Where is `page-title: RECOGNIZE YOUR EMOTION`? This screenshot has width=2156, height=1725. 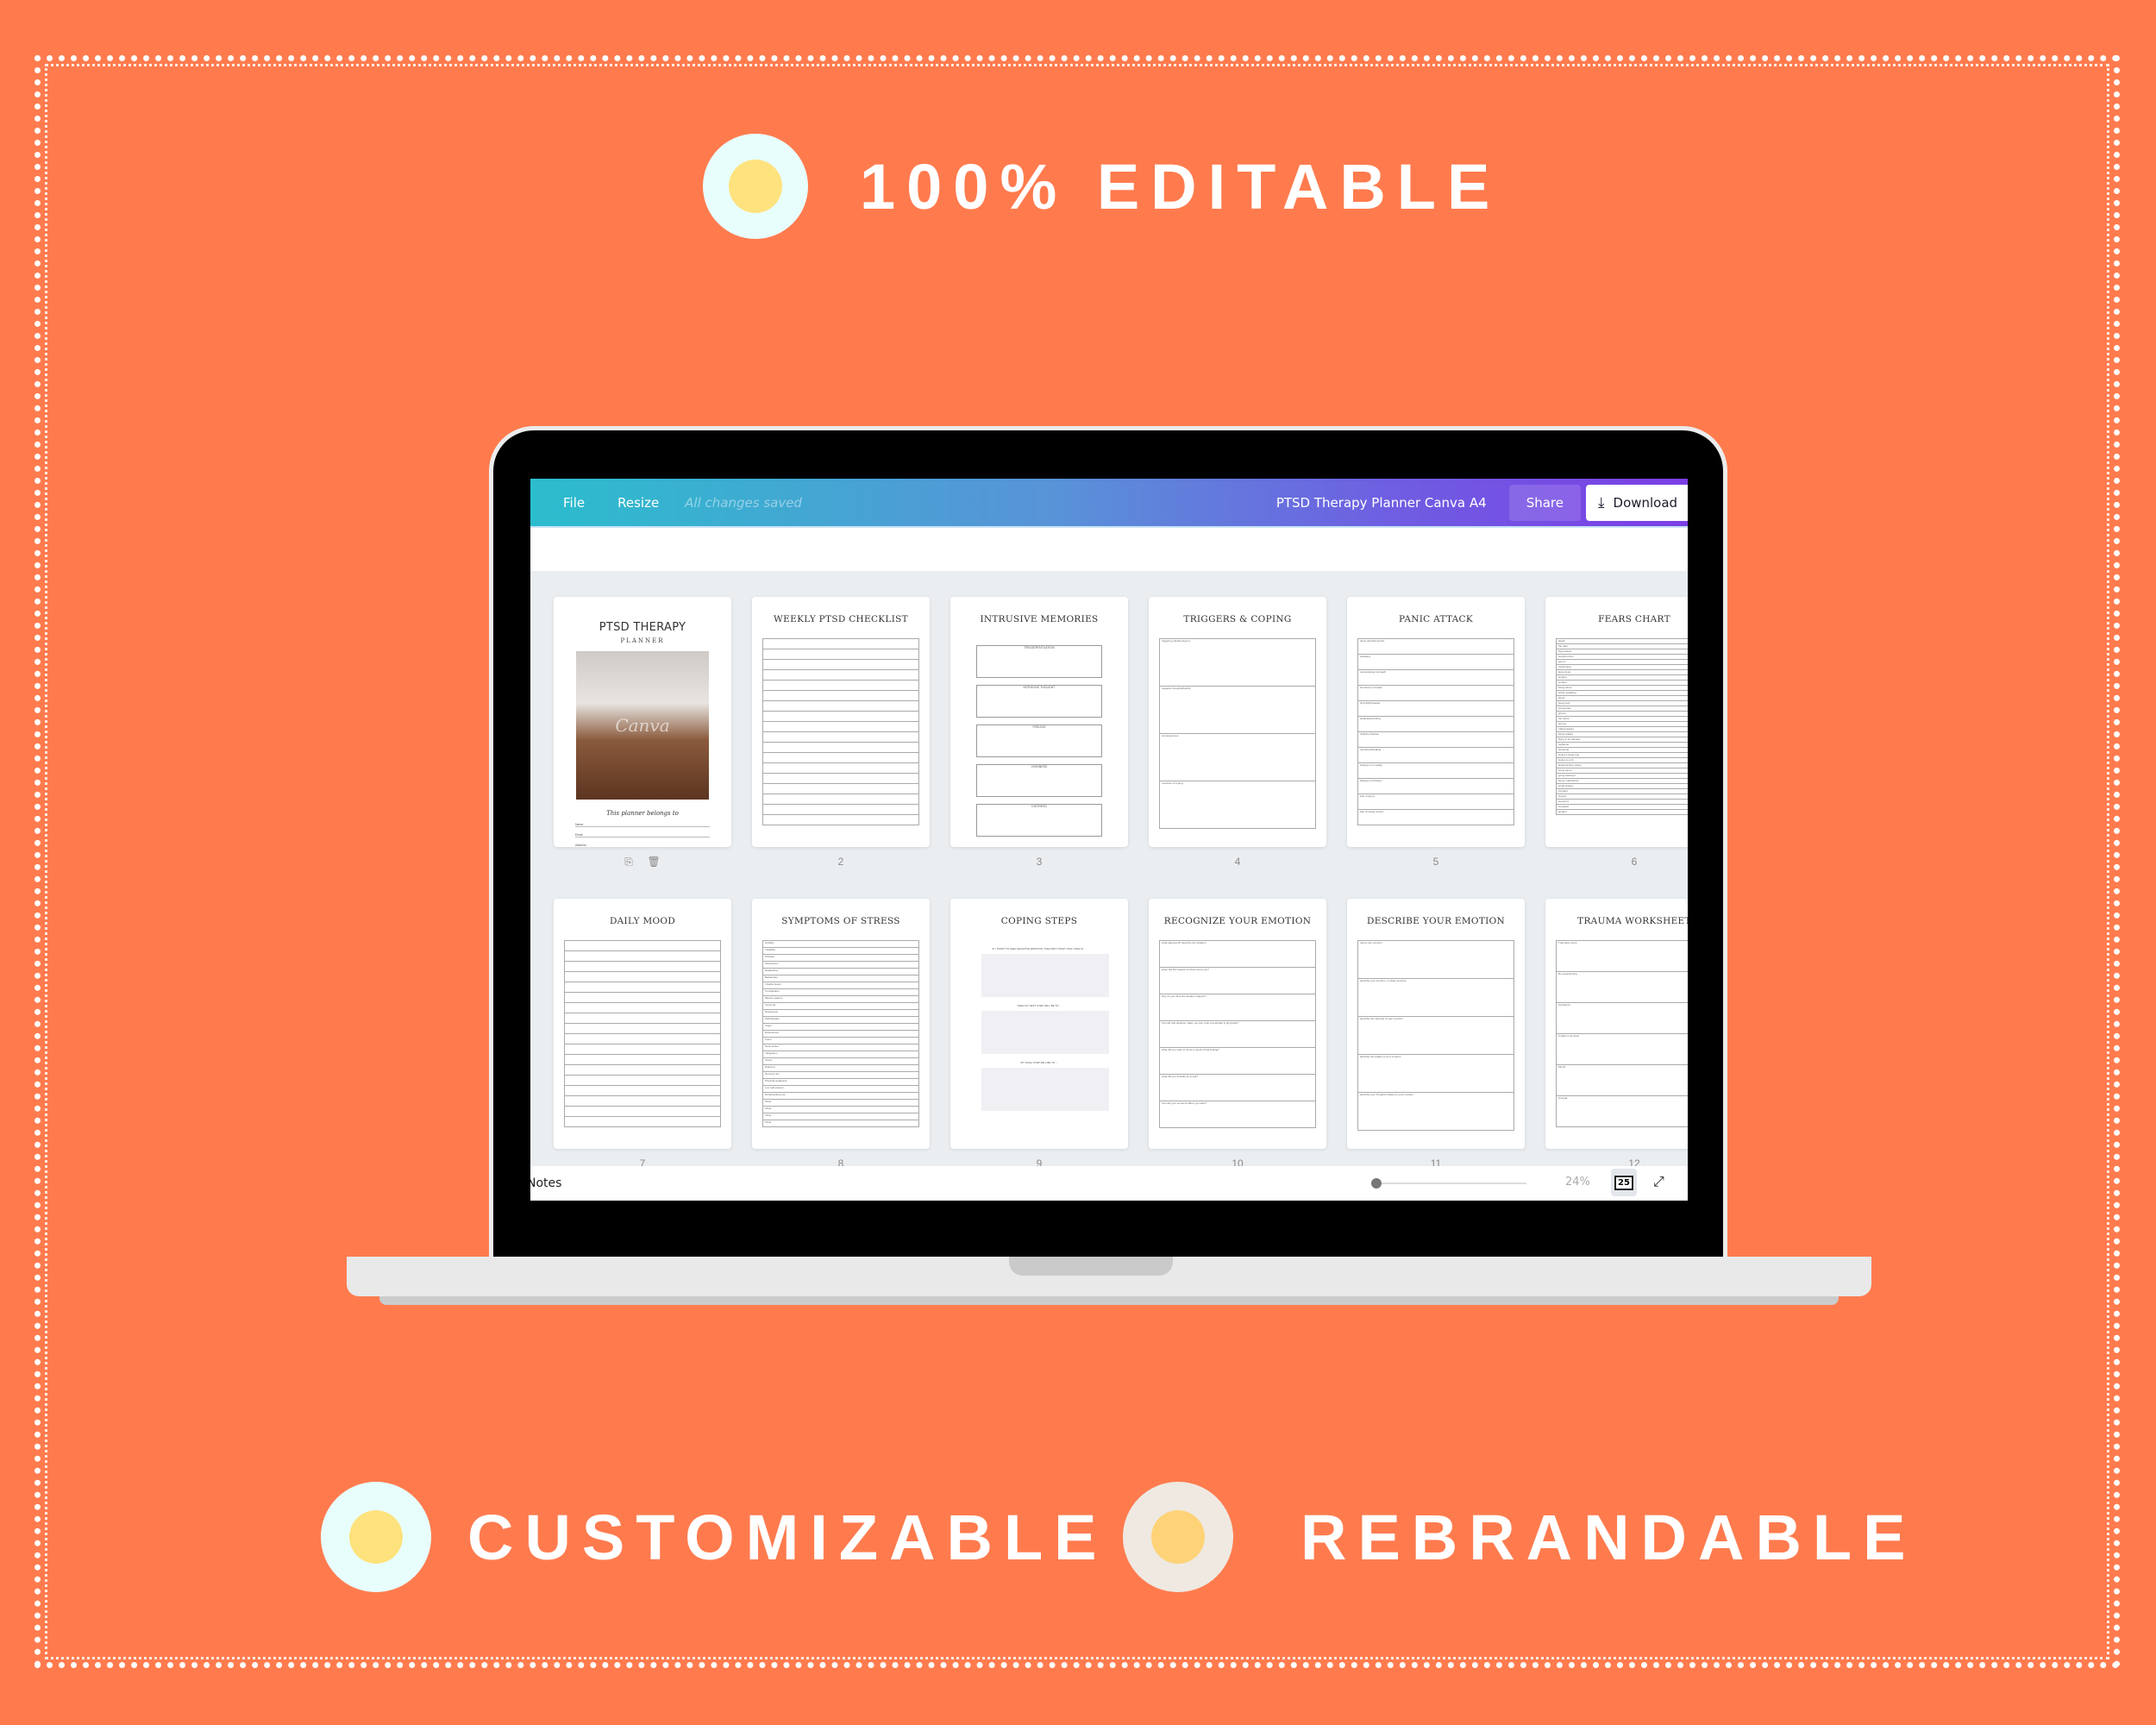
page-title: RECOGNIZE YOUR EMOTION is located at coordinates (1237, 921).